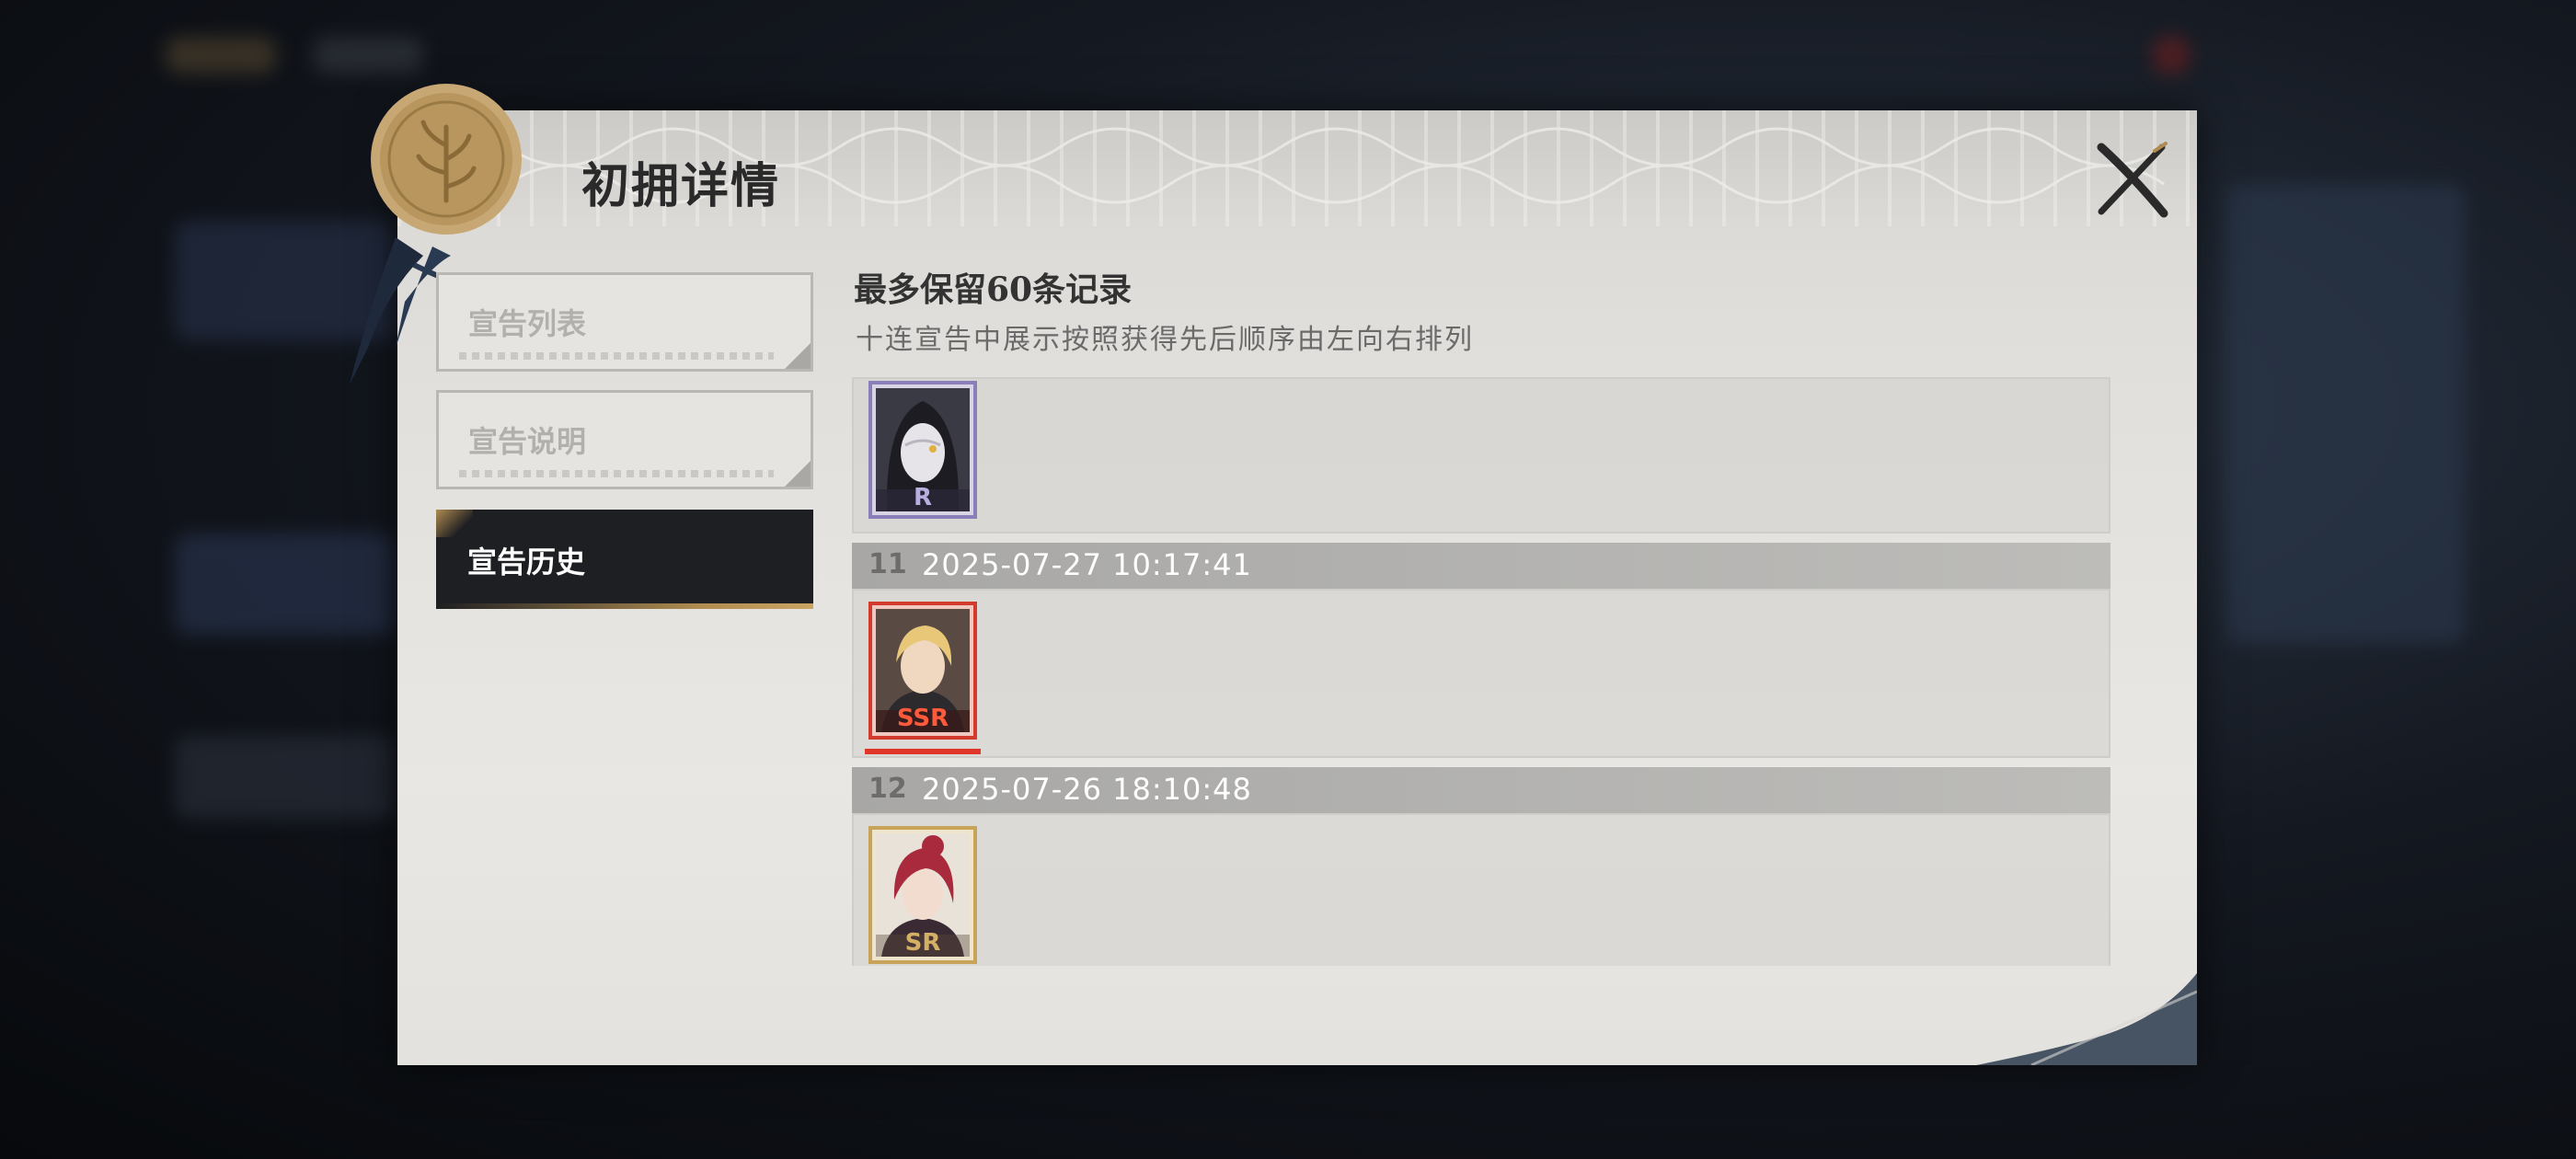 Image resolution: width=2576 pixels, height=1159 pixels. What do you see at coordinates (2086, 1019) in the screenshot?
I see `ink-corner-decoration` at bounding box center [2086, 1019].